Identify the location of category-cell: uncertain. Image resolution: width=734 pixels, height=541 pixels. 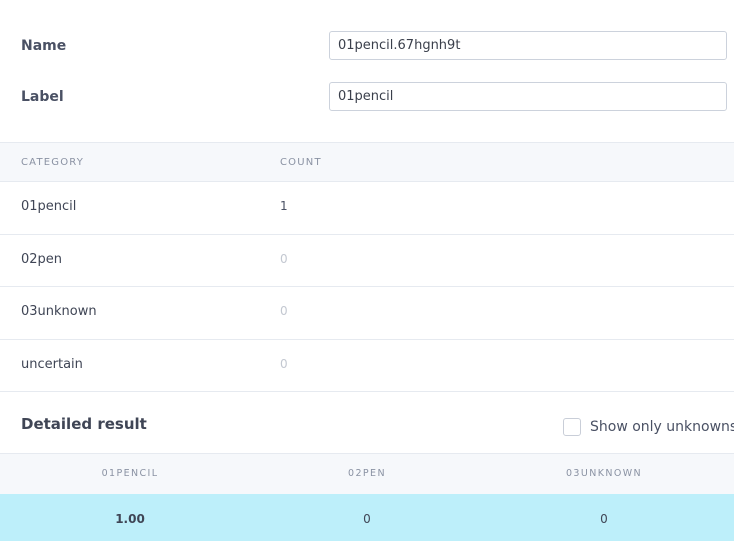
(52, 364).